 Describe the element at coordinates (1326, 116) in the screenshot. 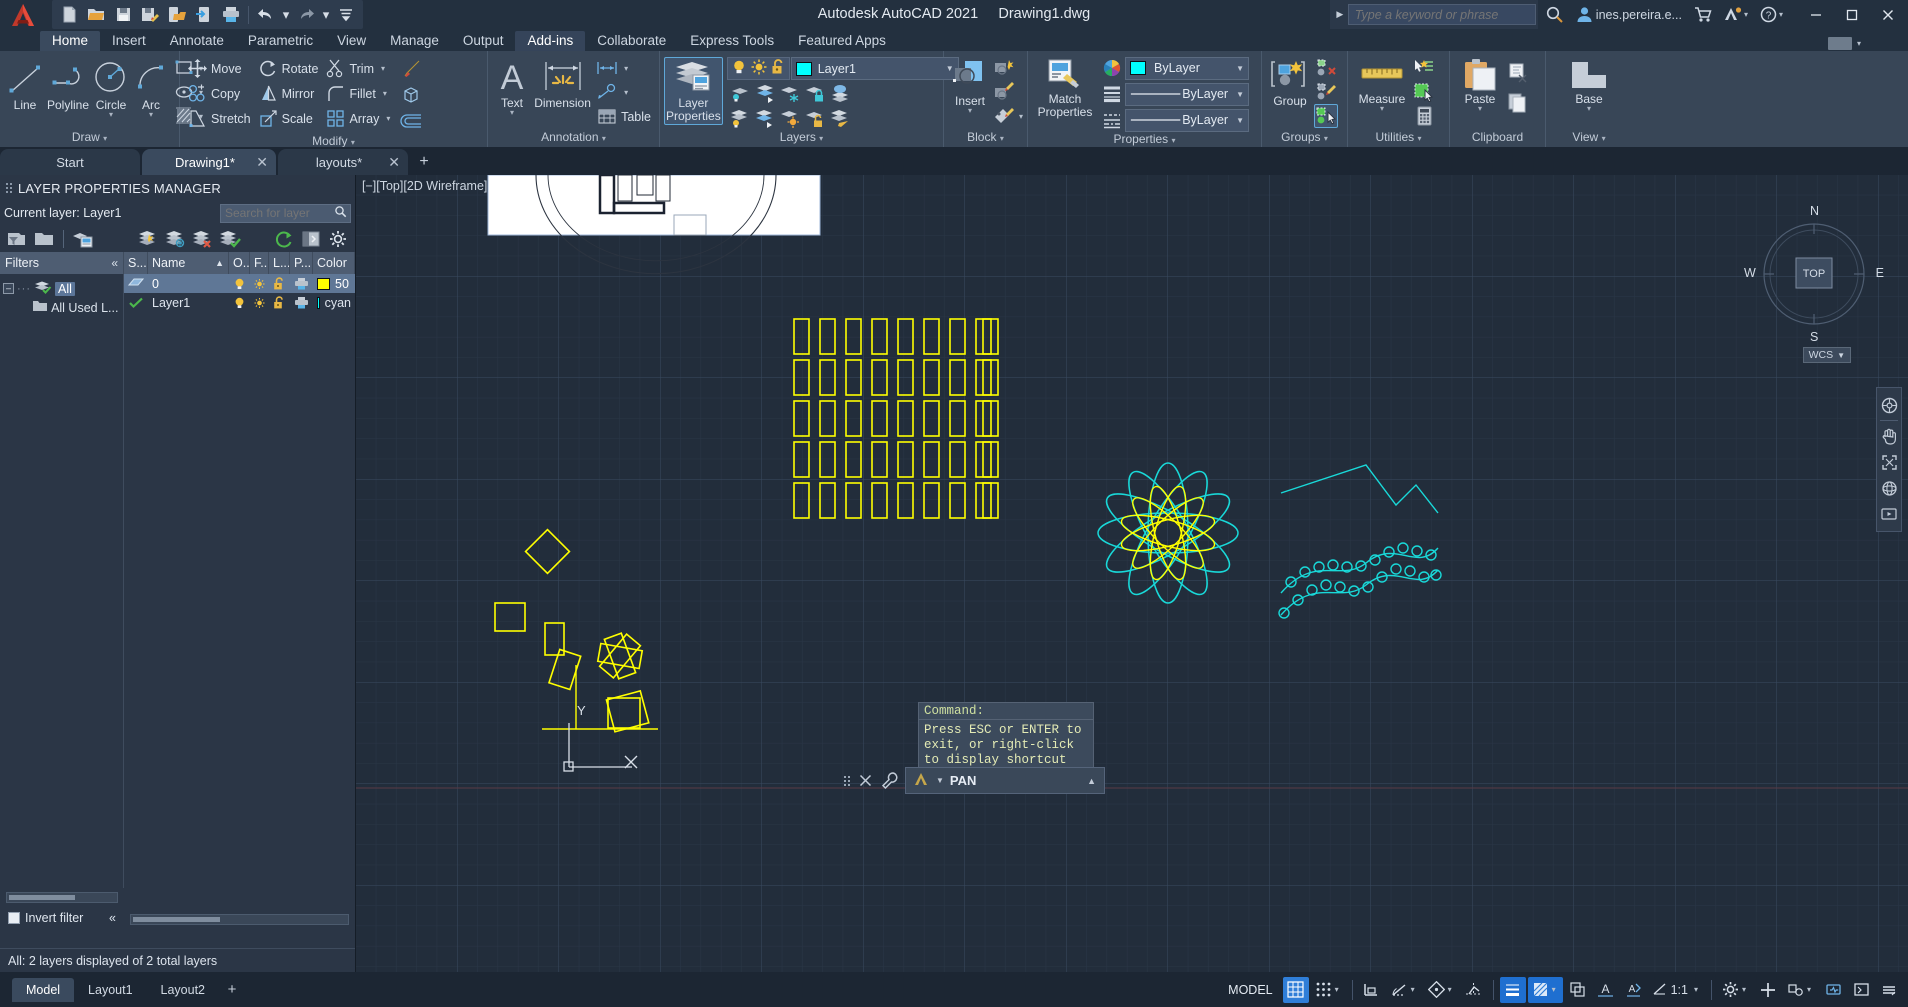

I see `group-selection-icon` at that location.